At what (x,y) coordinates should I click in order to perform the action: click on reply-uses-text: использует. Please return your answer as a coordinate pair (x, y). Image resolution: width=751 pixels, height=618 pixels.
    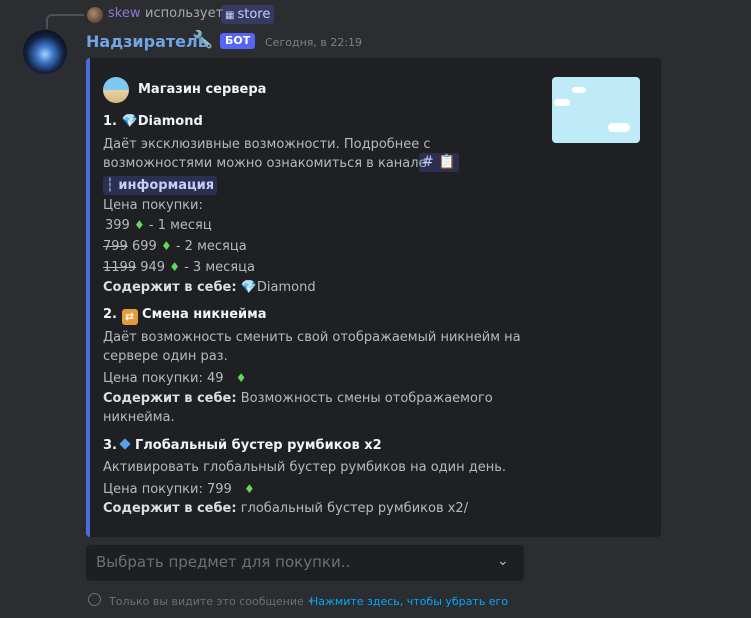
    Looking at the image, I should click on (184, 13).